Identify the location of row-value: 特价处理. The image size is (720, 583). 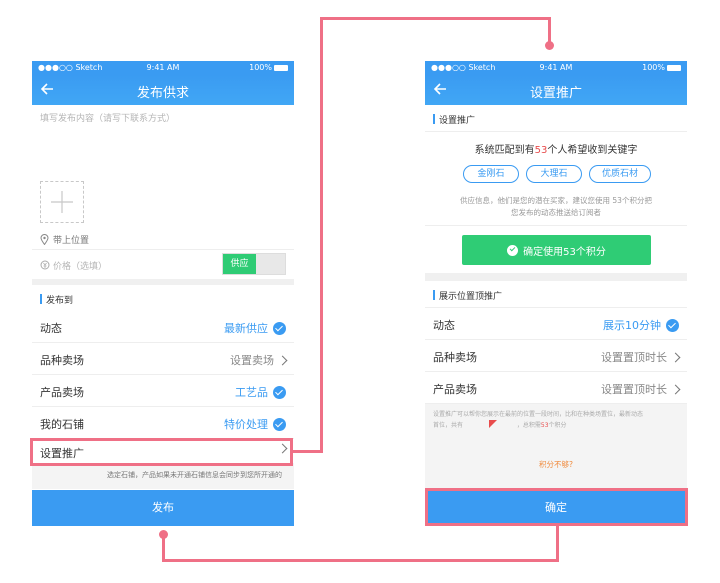
(246, 424).